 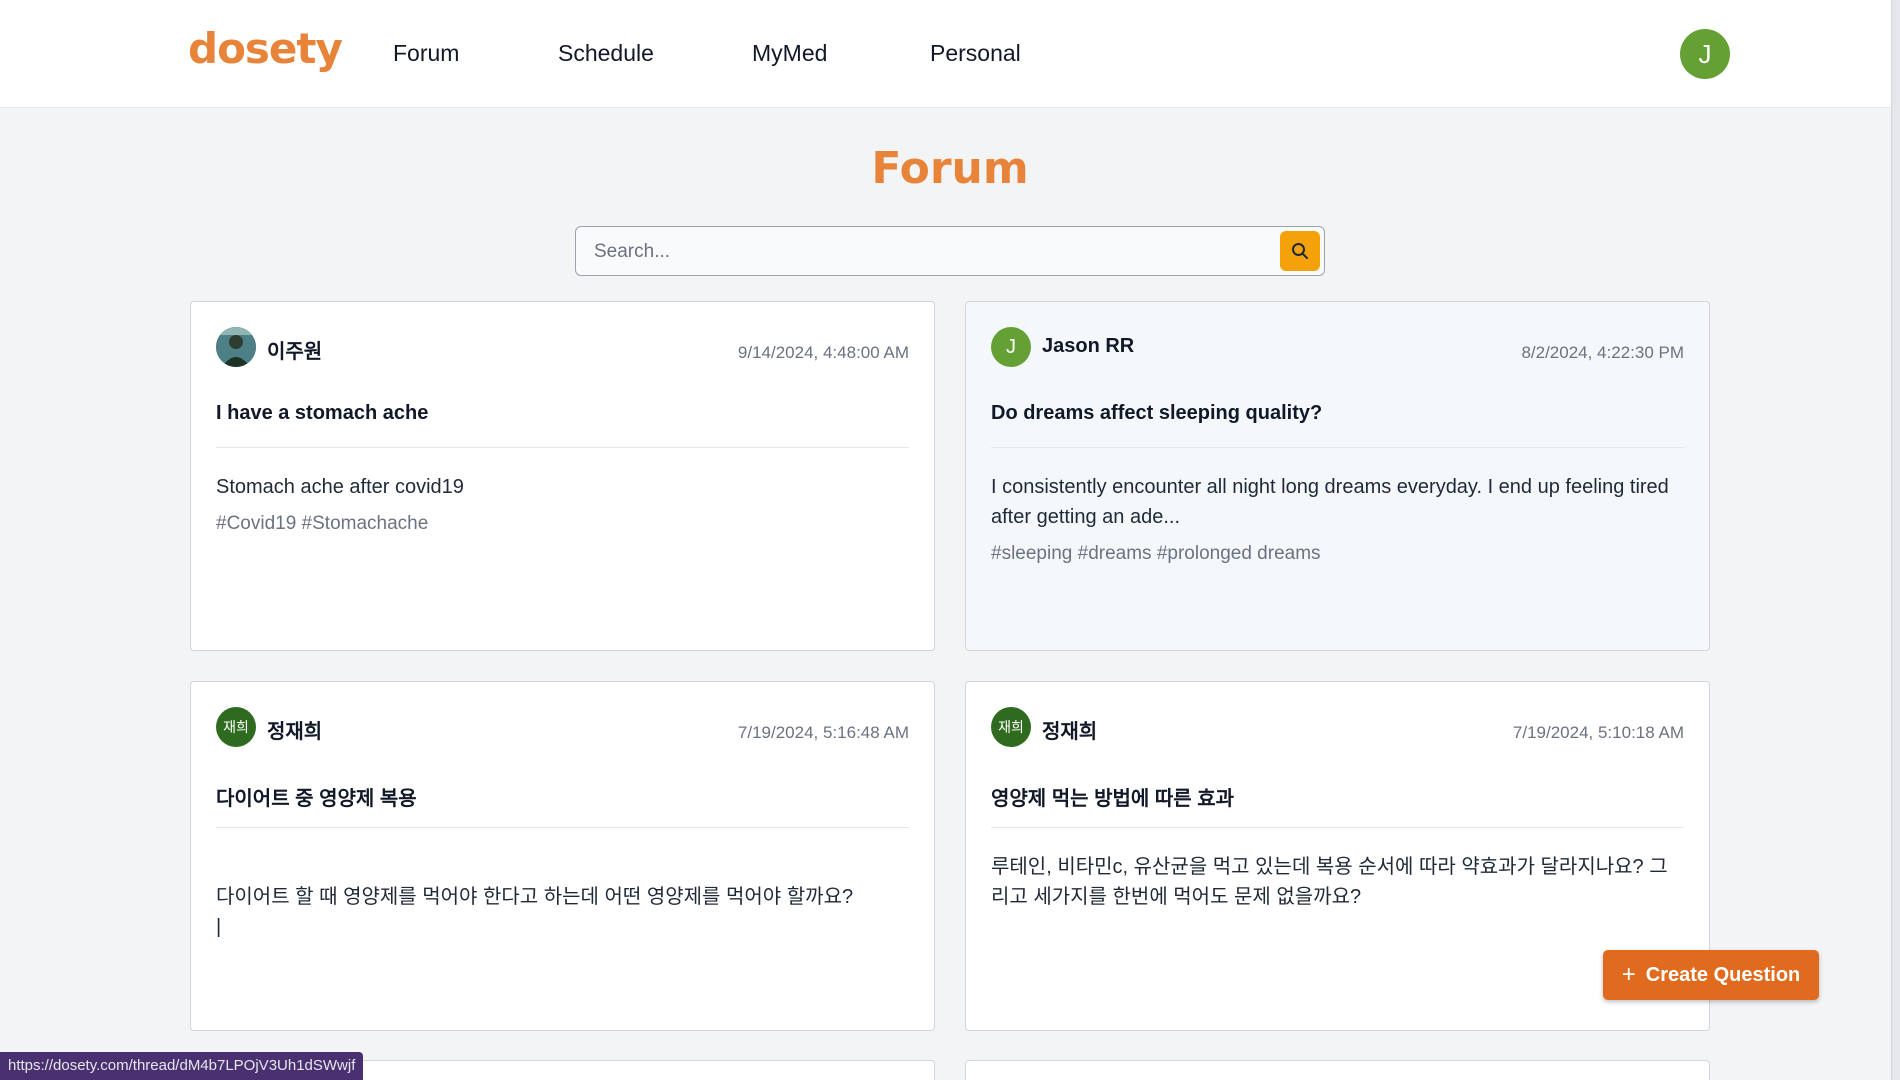 I want to click on create-question-button: + Create Question, so click(x=1711, y=975).